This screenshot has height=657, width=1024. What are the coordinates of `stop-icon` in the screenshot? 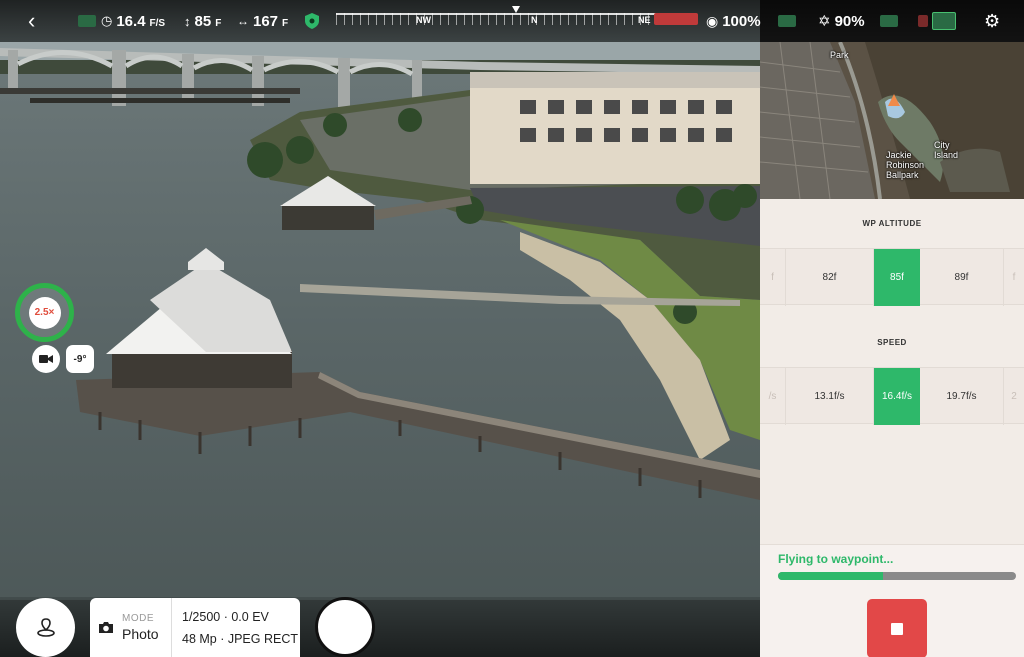 It's located at (897, 628).